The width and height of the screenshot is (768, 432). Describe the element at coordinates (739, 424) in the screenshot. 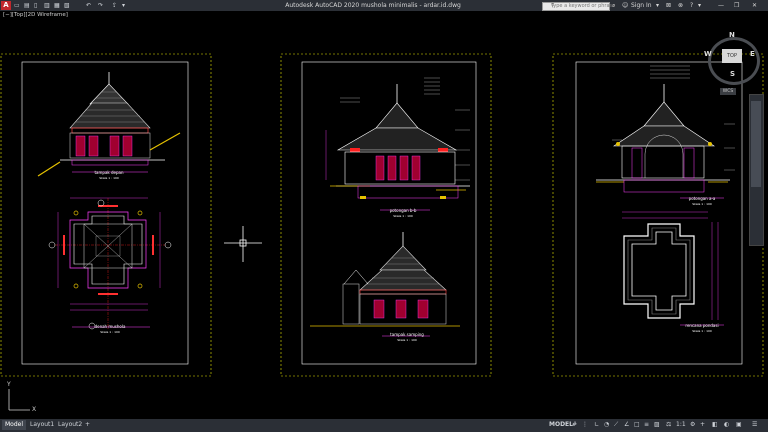

I see `clean-screen-icon: ▣` at that location.